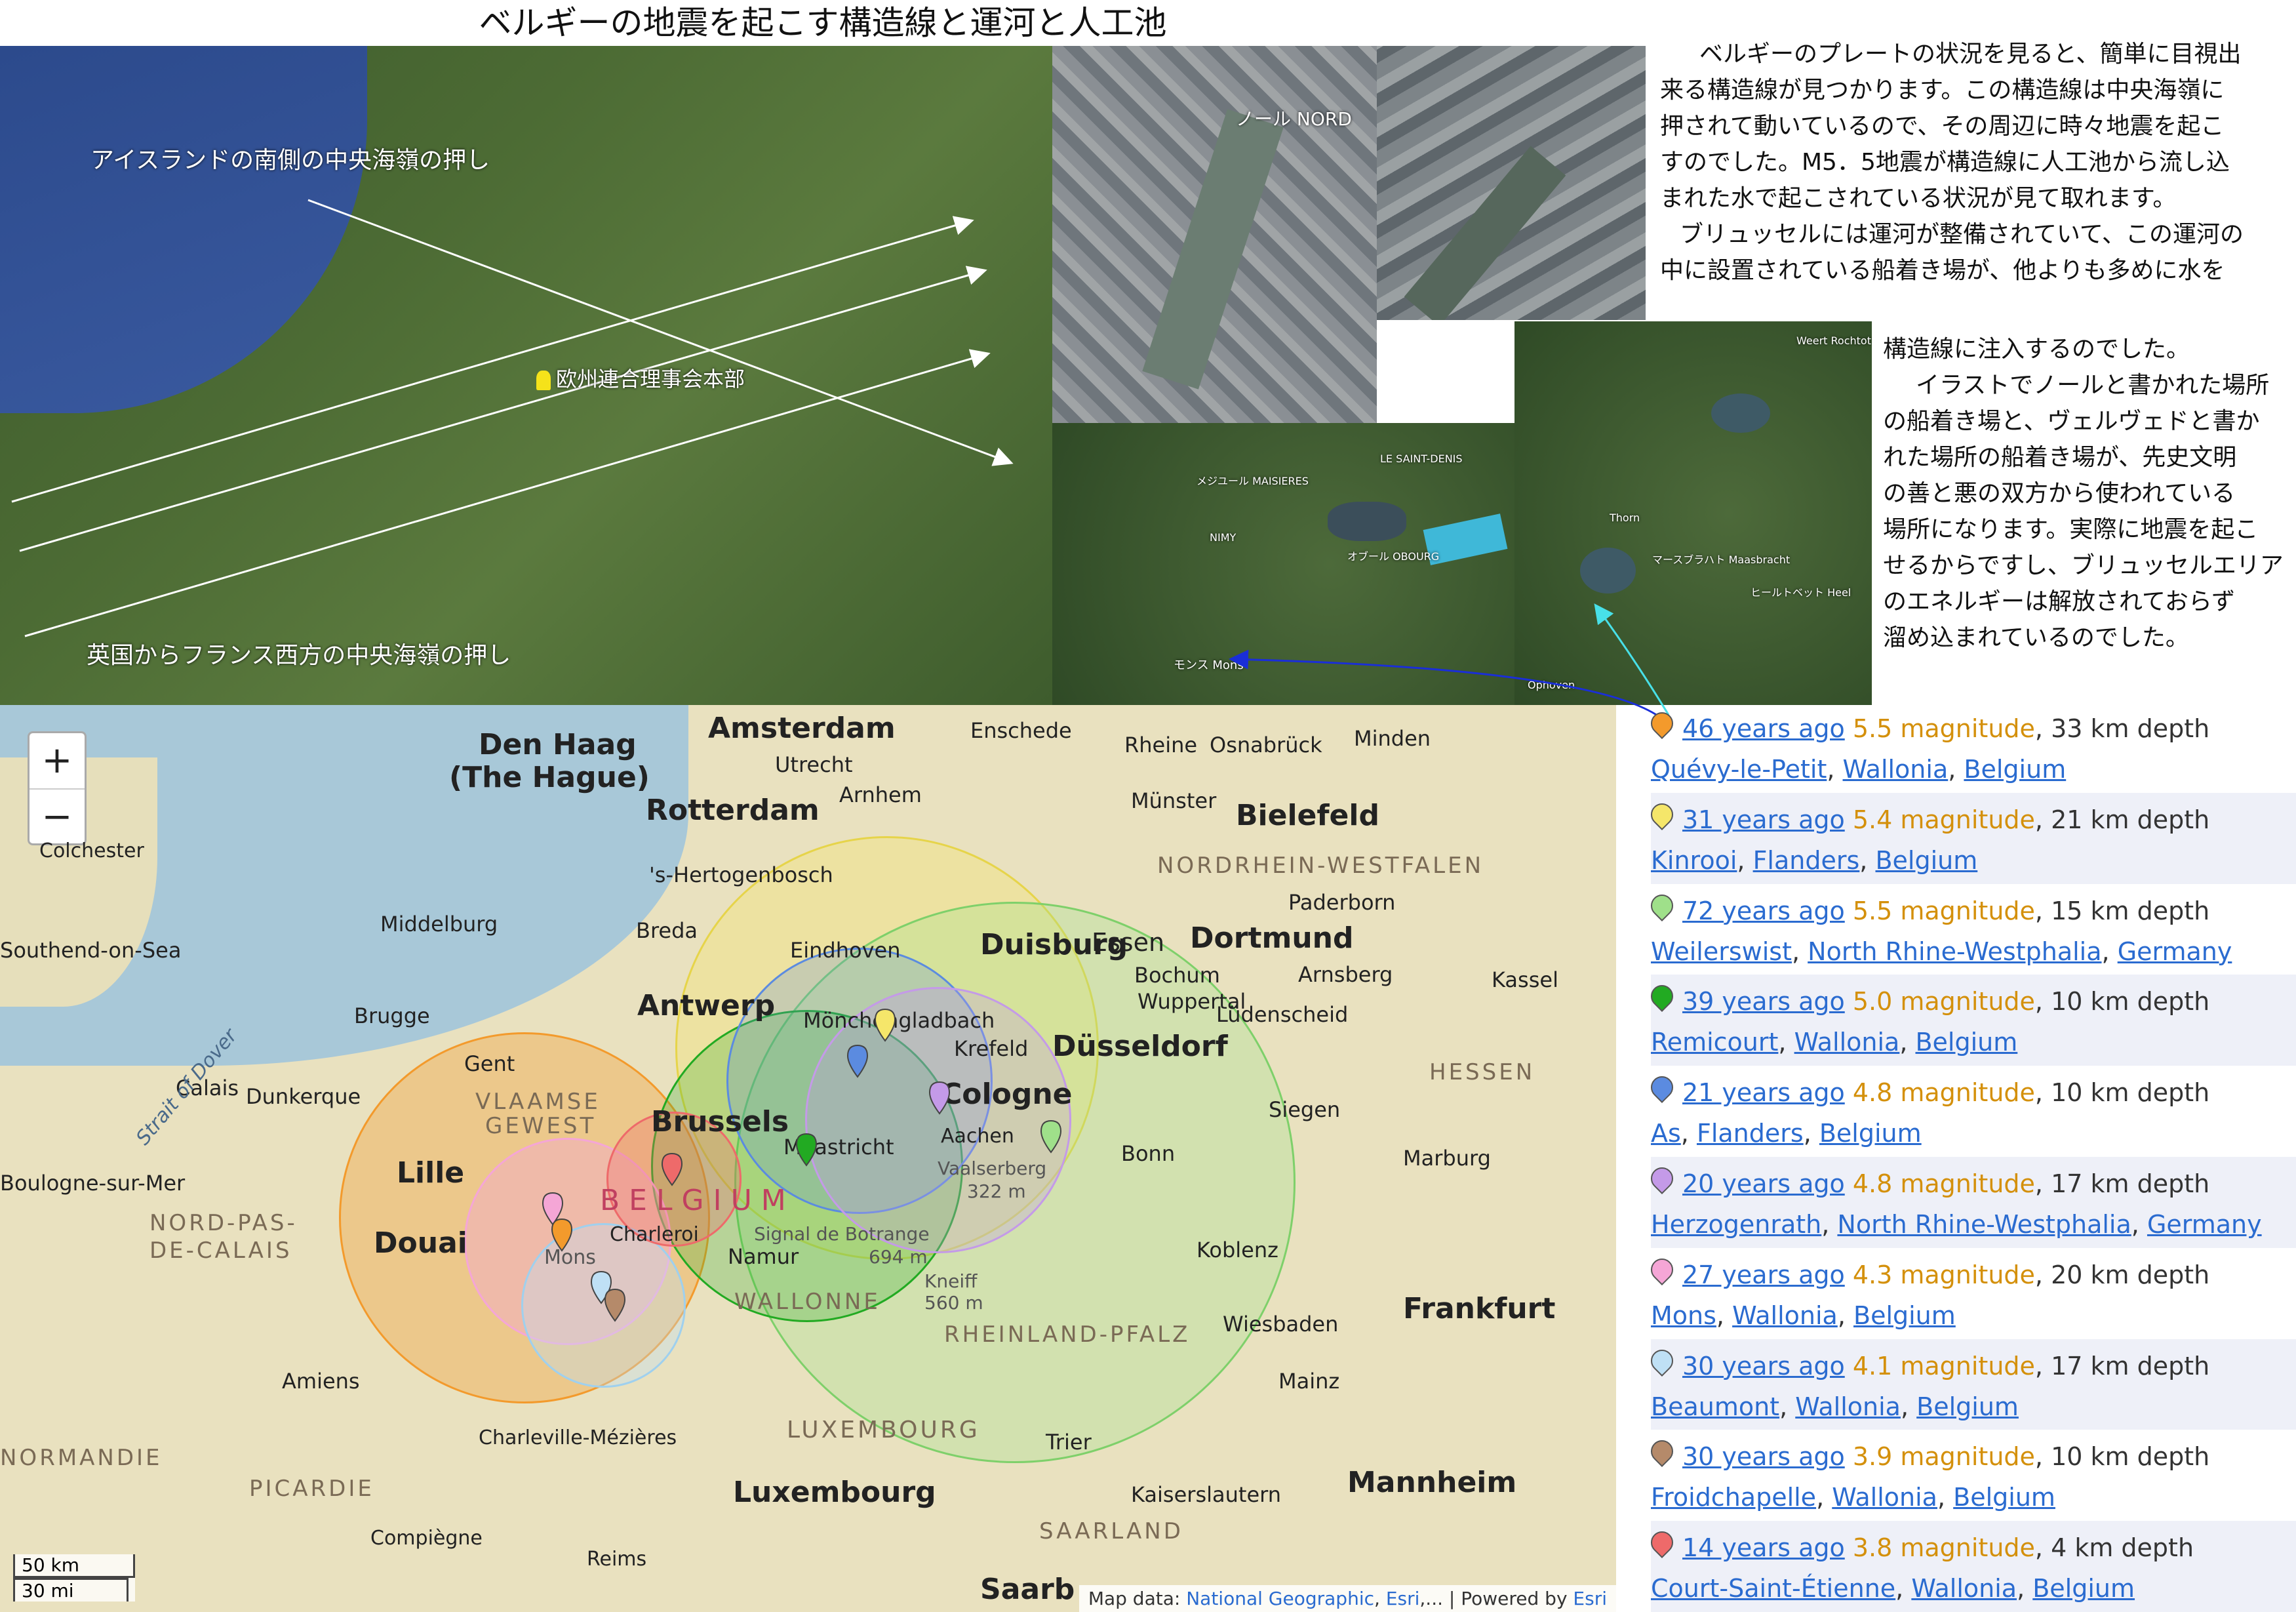 This screenshot has height=1612, width=2296. What do you see at coordinates (1421, 459) in the screenshot?
I see `label-saint-denis: LE SAINT-DENIS` at bounding box center [1421, 459].